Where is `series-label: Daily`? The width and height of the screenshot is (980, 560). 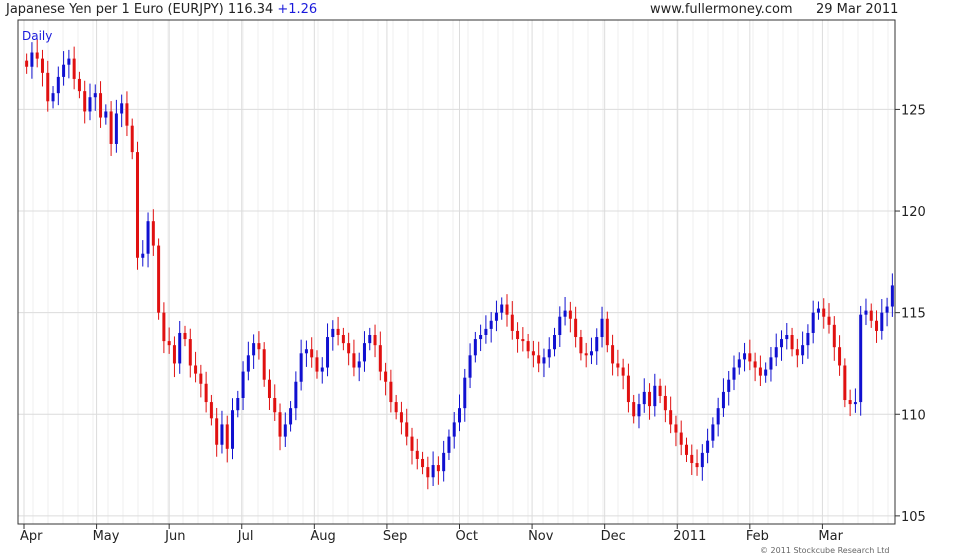 series-label: Daily is located at coordinates (37, 36).